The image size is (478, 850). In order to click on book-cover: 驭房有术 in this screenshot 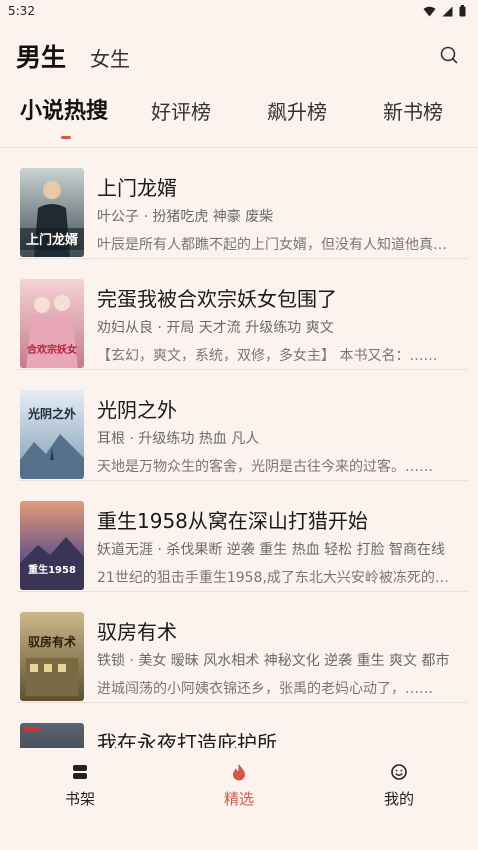, I will do `click(52, 656)`.